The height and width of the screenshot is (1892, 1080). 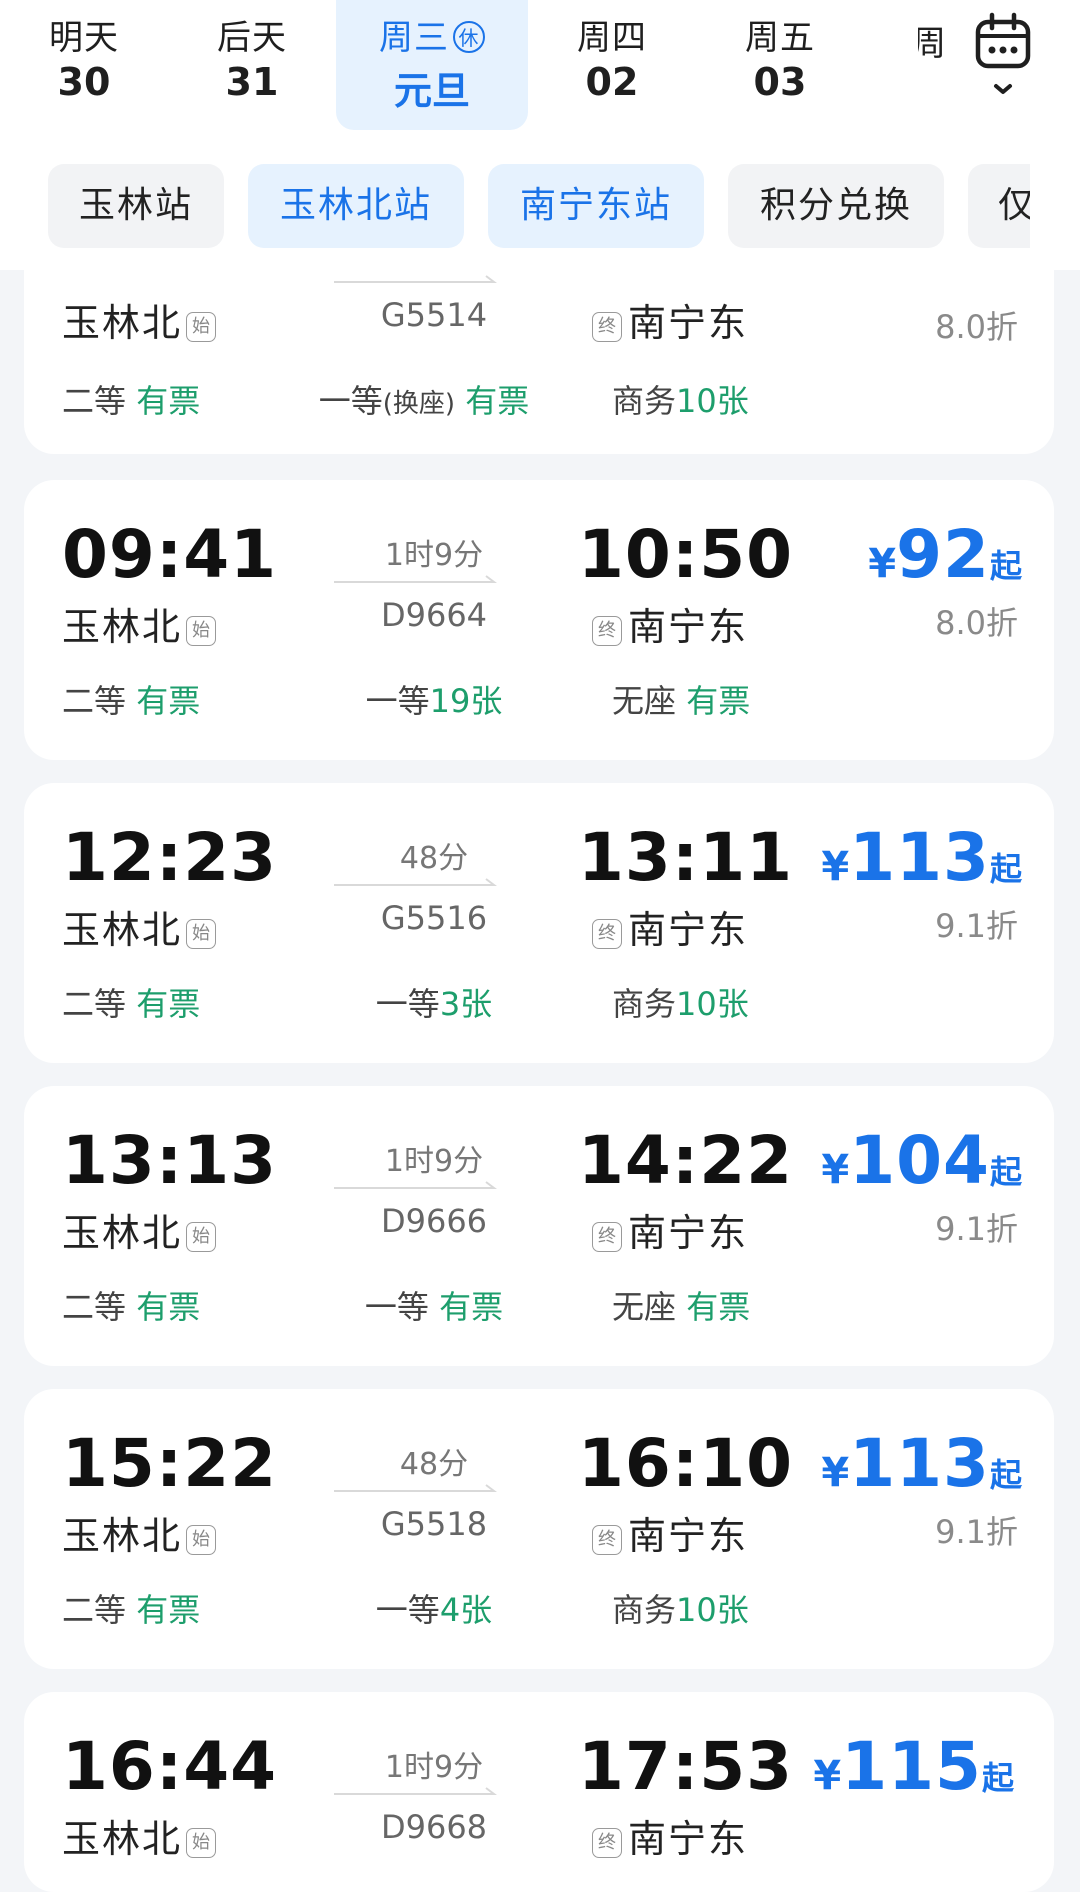 What do you see at coordinates (434, 701) in the screenshot?
I see `seat-first-class: 一等19张` at bounding box center [434, 701].